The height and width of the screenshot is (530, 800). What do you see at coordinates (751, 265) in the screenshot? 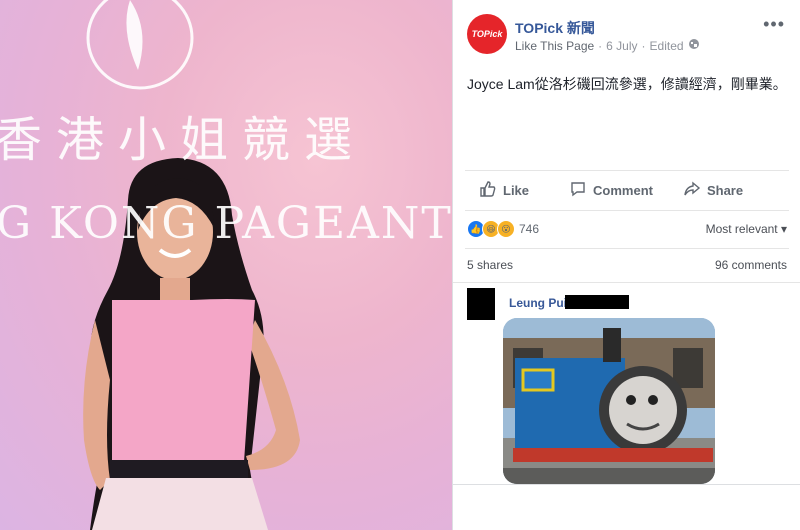
I see `comments-link: 96 comments` at bounding box center [751, 265].